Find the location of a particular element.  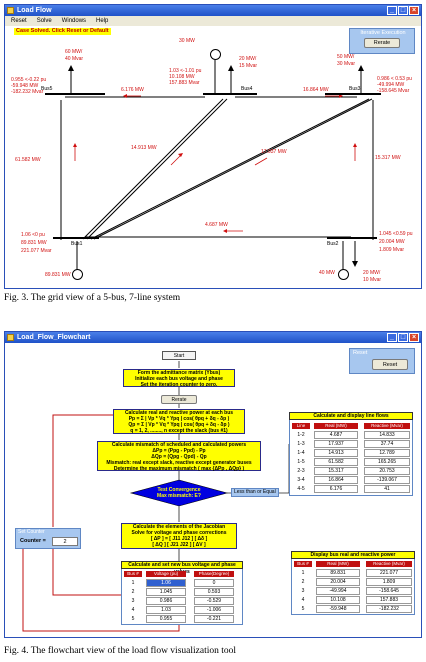

bus2-load-p: 20 MW/ is located at coordinates (372, 273).